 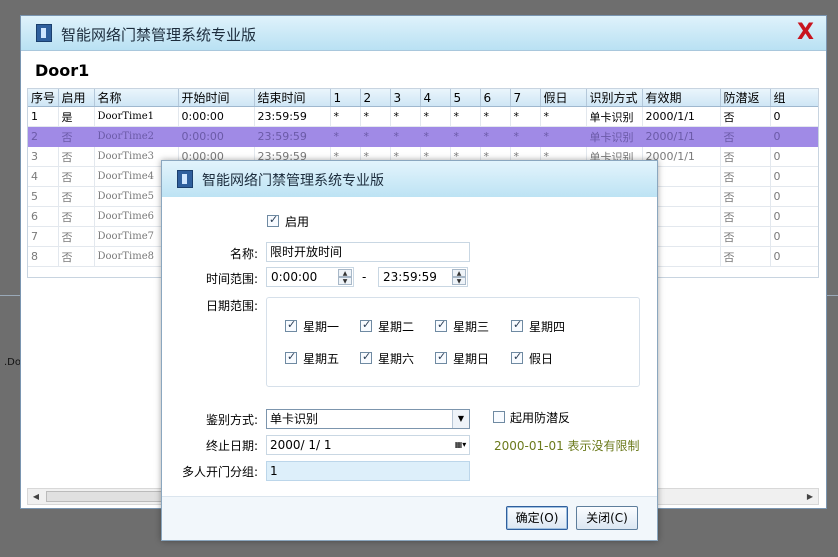 I want to click on enable-checkbox, so click(x=273, y=220).